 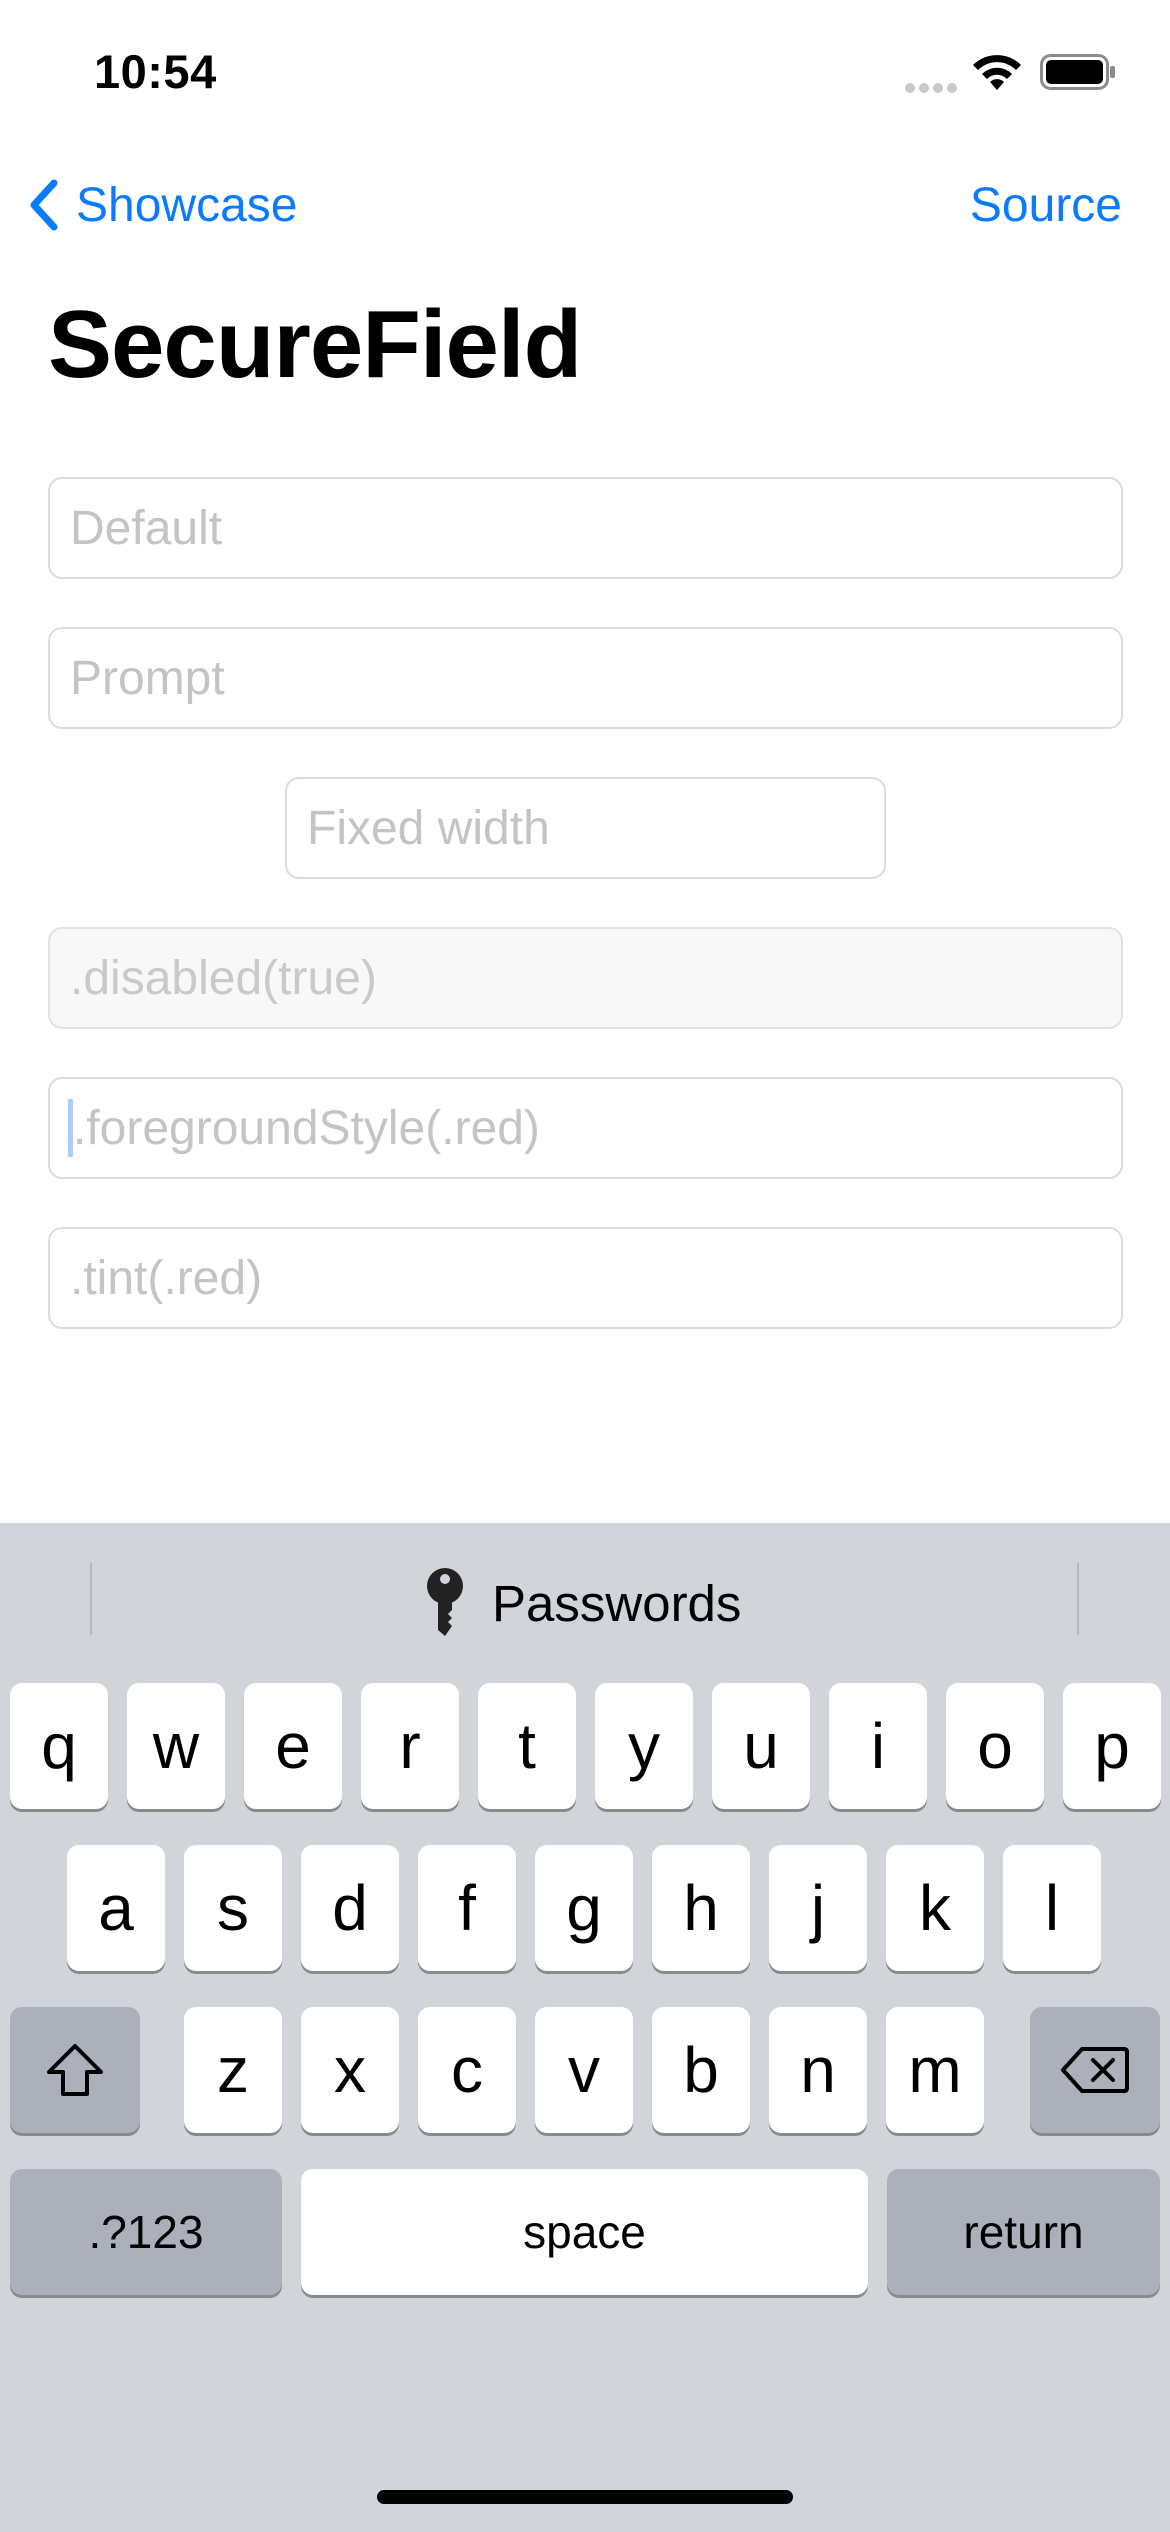 What do you see at coordinates (585, 978) in the screenshot?
I see `secure-field-disabled: .disabled(true)` at bounding box center [585, 978].